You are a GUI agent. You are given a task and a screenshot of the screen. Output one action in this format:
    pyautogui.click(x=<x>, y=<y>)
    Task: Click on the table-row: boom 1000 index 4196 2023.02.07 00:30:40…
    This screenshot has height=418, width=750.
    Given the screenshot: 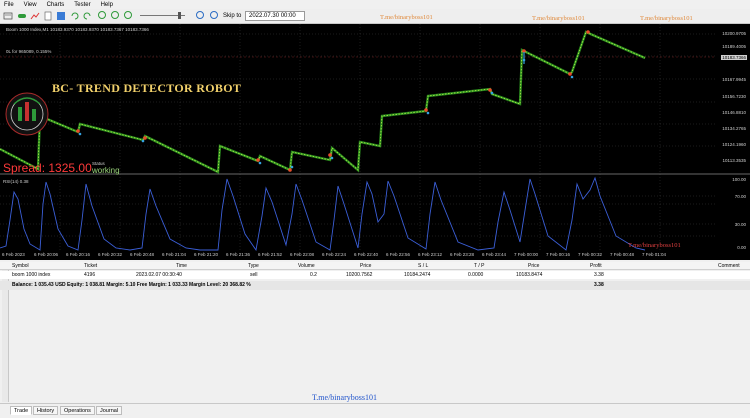 What is the action you would take?
    pyautogui.click(x=375, y=275)
    